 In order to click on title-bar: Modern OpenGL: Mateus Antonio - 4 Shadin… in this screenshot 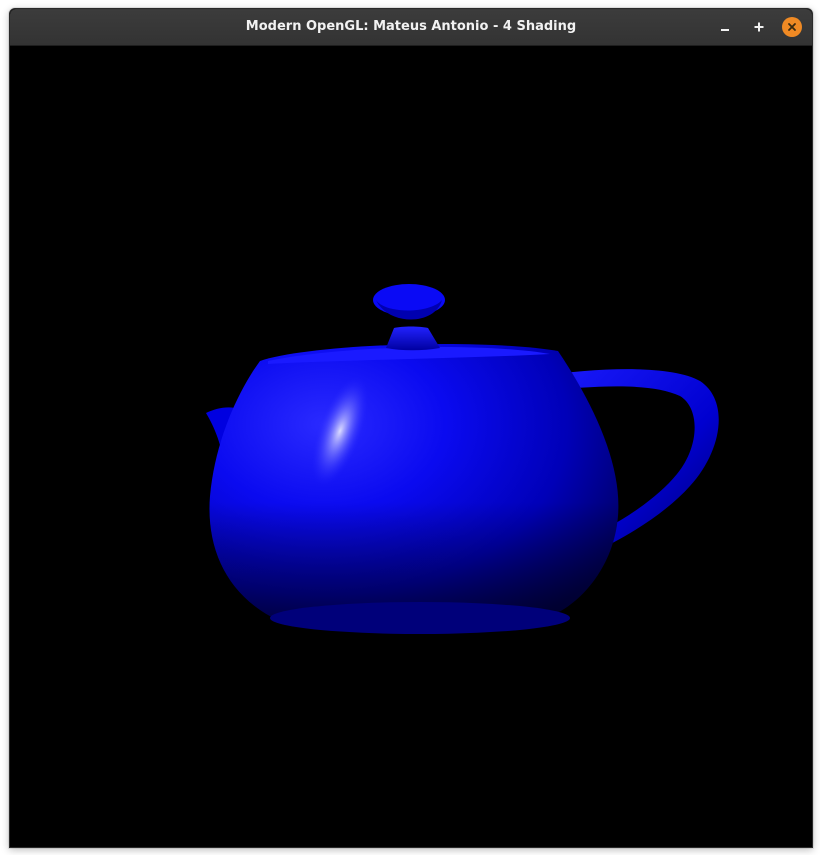, I will do `click(411, 27)`.